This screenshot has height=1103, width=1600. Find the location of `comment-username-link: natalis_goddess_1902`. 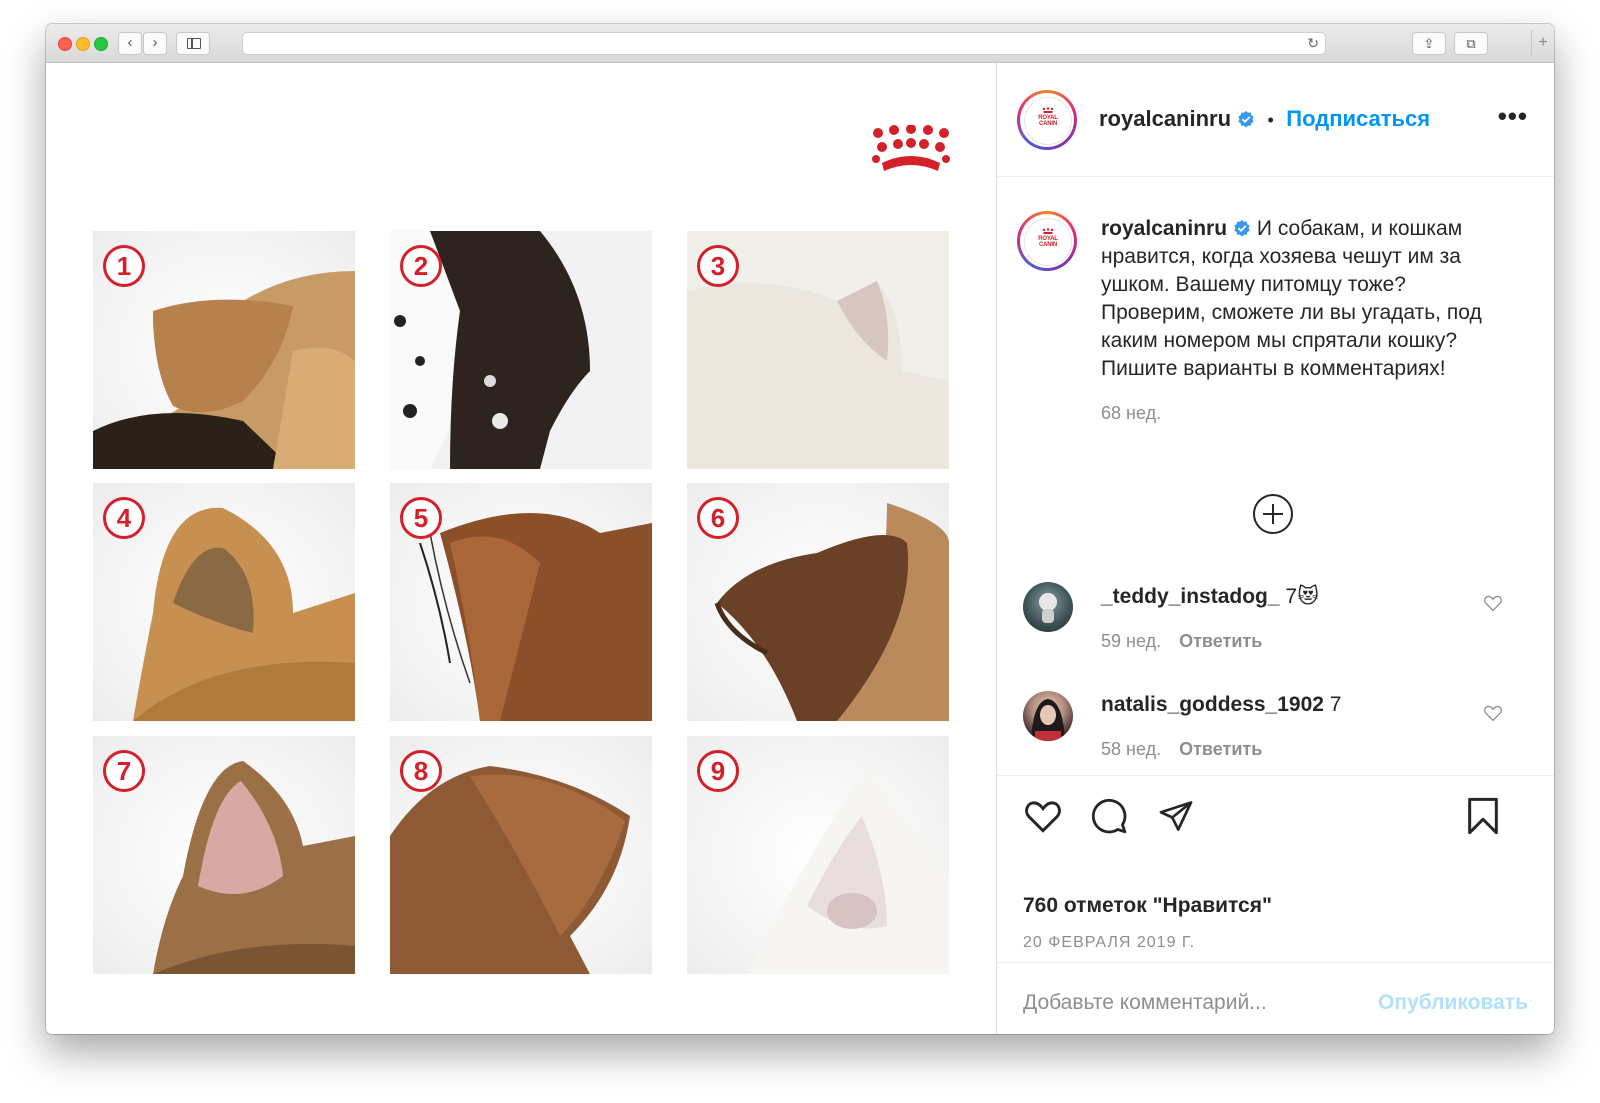

comment-username-link: natalis_goddess_1902 is located at coordinates (1212, 704).